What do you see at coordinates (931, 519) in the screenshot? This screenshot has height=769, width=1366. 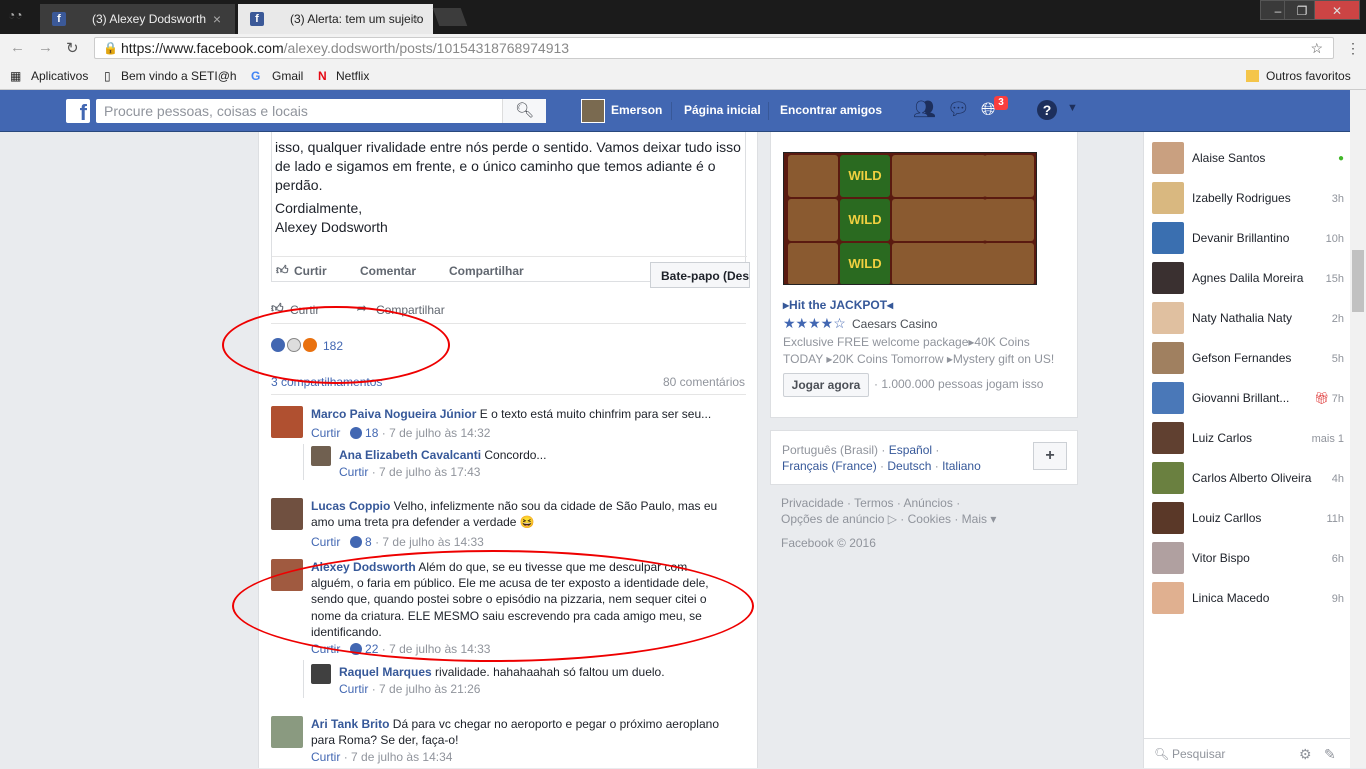 I see `footer-links: Opções de anúncio ▷ · Cookies · Mais ▾` at bounding box center [931, 519].